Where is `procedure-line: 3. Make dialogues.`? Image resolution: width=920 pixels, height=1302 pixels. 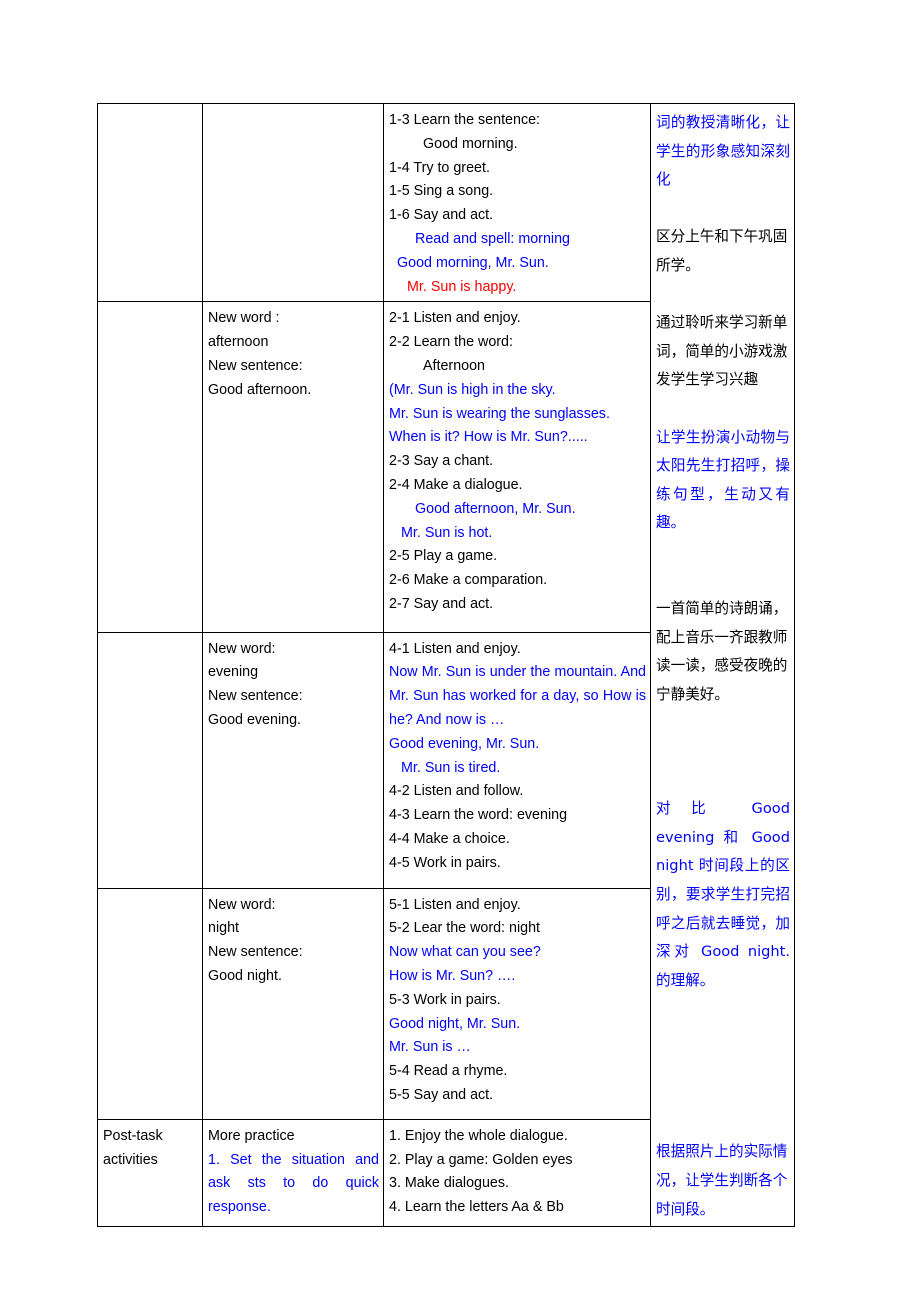 procedure-line: 3. Make dialogues. is located at coordinates (449, 1183).